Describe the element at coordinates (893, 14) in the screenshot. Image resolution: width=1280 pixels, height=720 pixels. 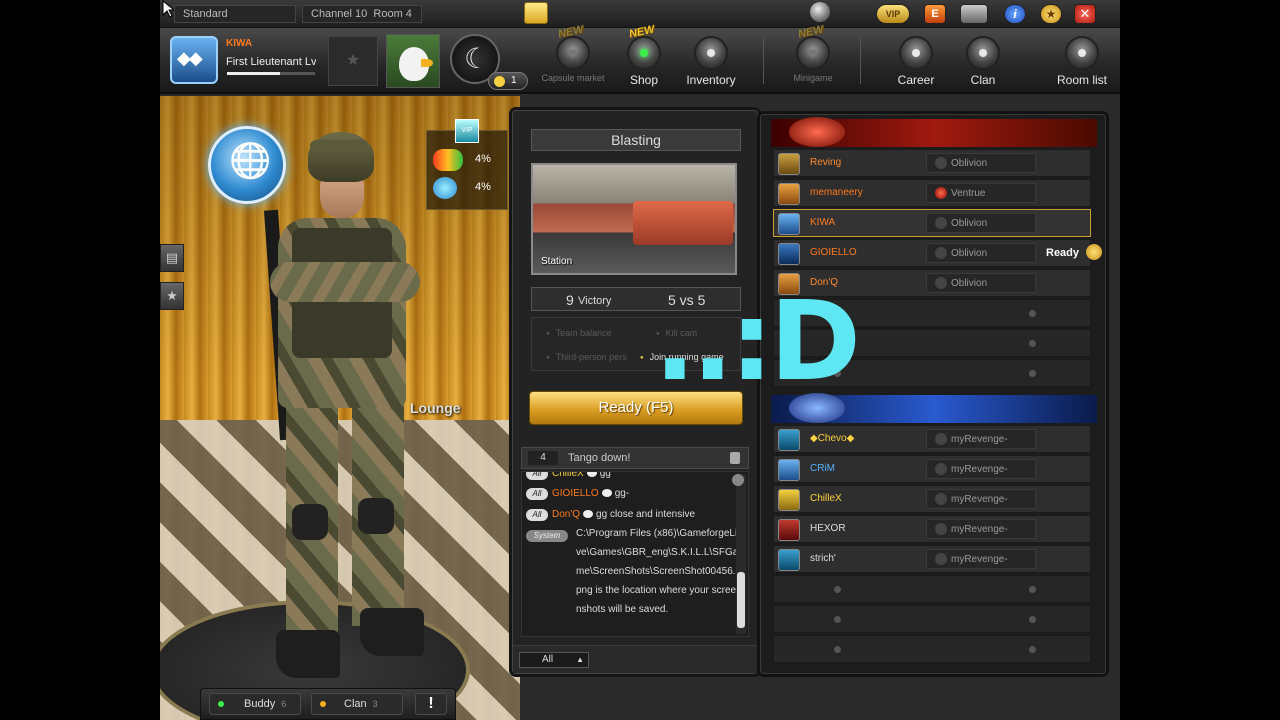
I see `vip-button: VIP` at that location.